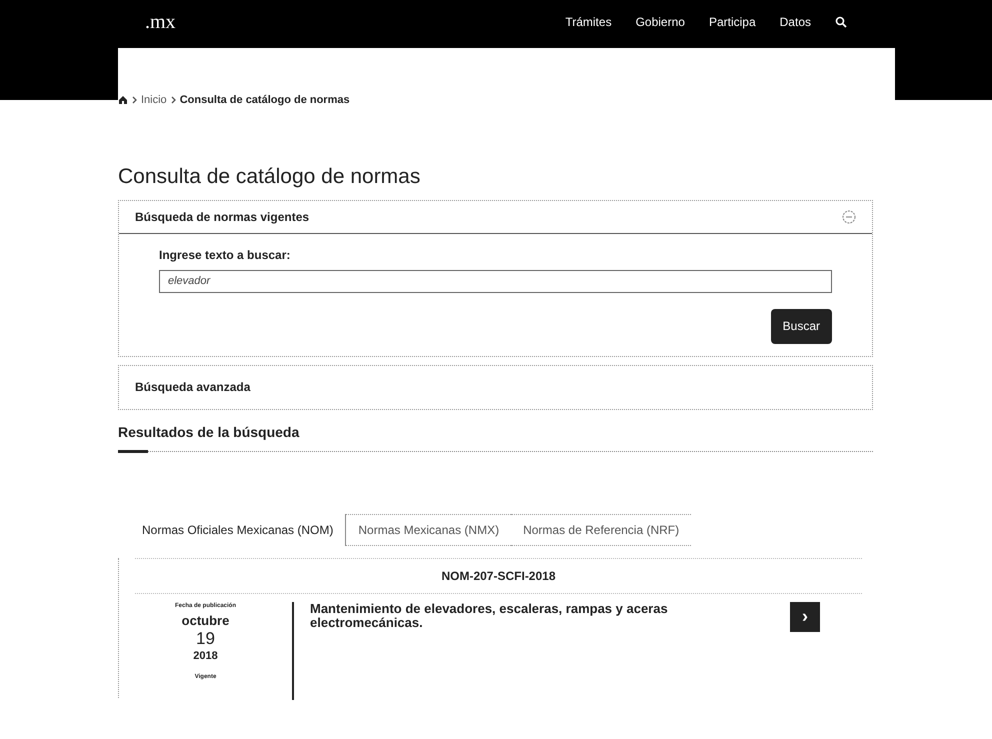 Image resolution: width=992 pixels, height=739 pixels. Describe the element at coordinates (429, 530) in the screenshot. I see `results-tab: Normas Mexicanas (NMX)` at that location.